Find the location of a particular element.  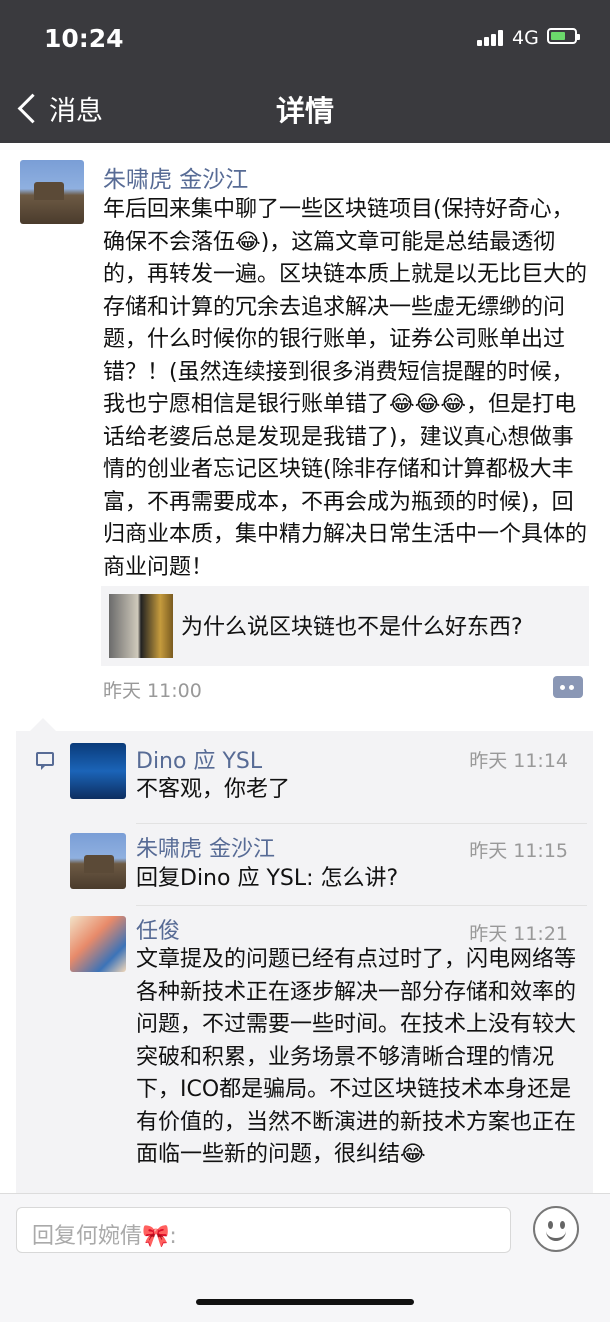

comments-caret is located at coordinates (43, 724).